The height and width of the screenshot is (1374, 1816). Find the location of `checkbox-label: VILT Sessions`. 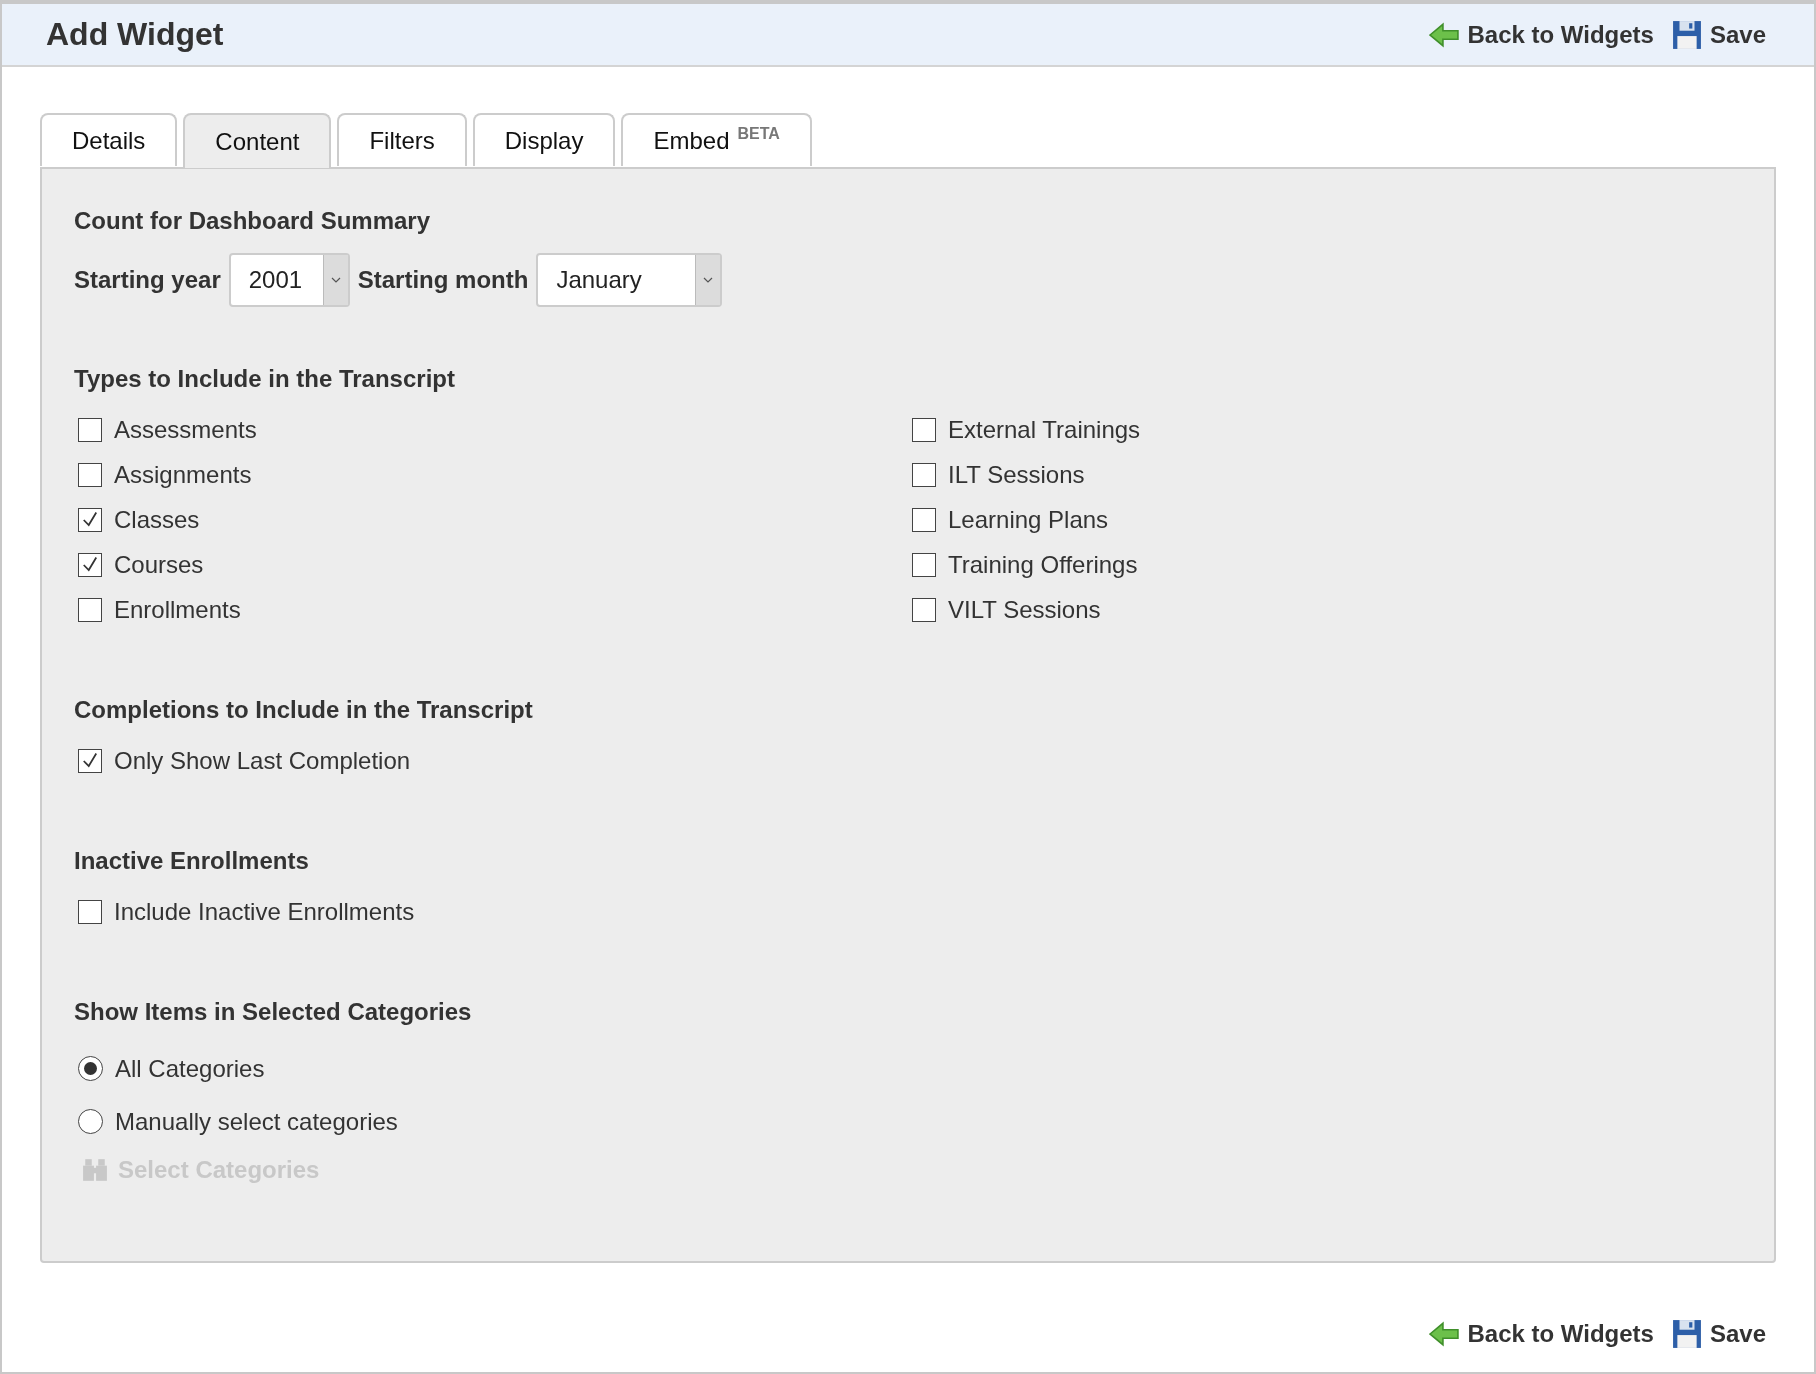

checkbox-label: VILT Sessions is located at coordinates (1024, 609).